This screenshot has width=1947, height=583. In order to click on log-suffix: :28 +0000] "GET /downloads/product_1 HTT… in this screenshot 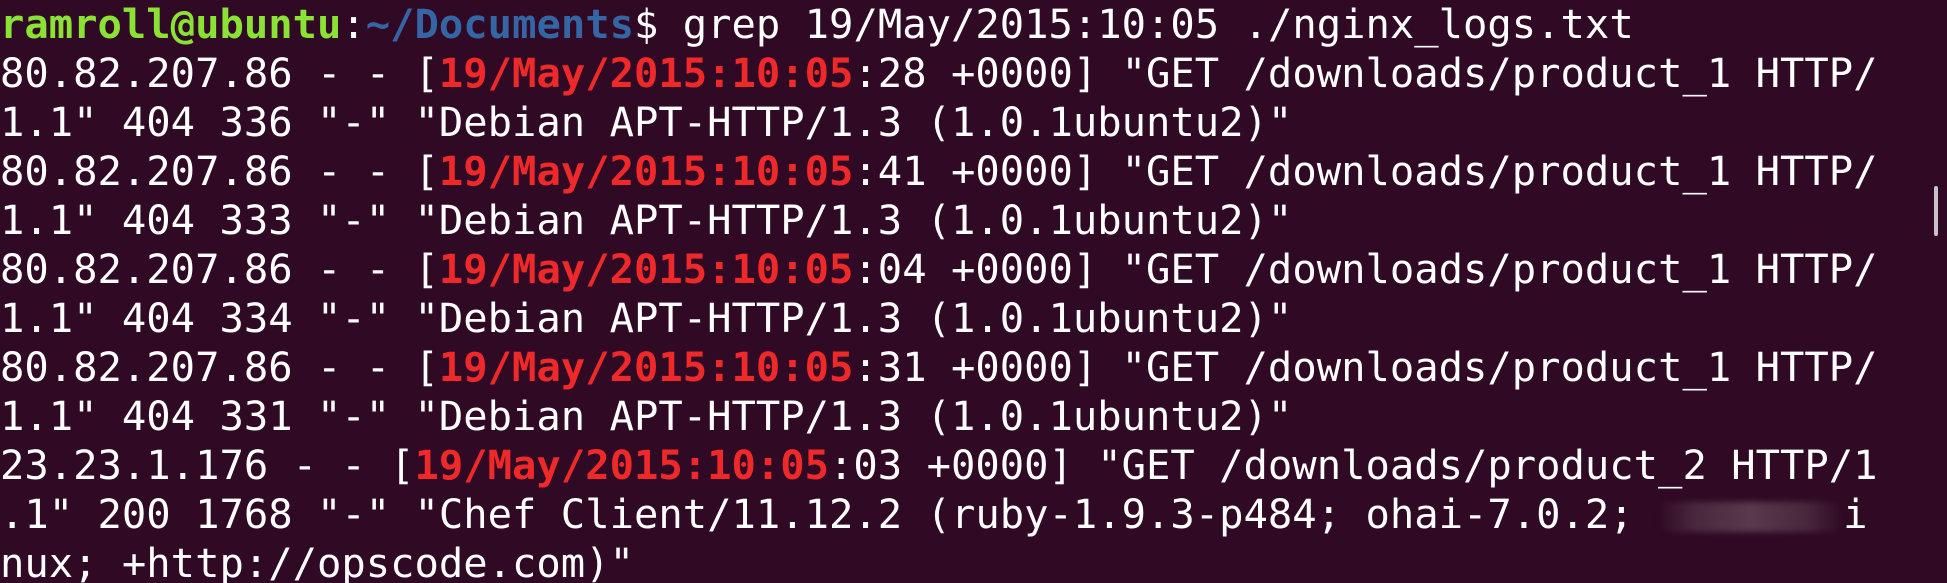, I will do `click(1365, 73)`.